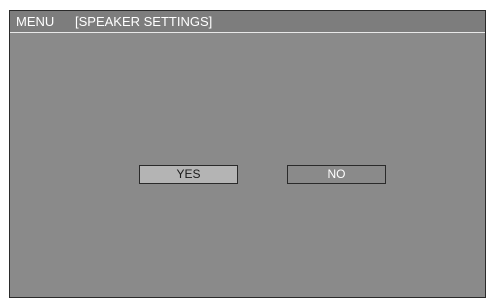 The height and width of the screenshot is (300, 488). What do you see at coordinates (188, 174) in the screenshot?
I see `yes-button: YES` at bounding box center [188, 174].